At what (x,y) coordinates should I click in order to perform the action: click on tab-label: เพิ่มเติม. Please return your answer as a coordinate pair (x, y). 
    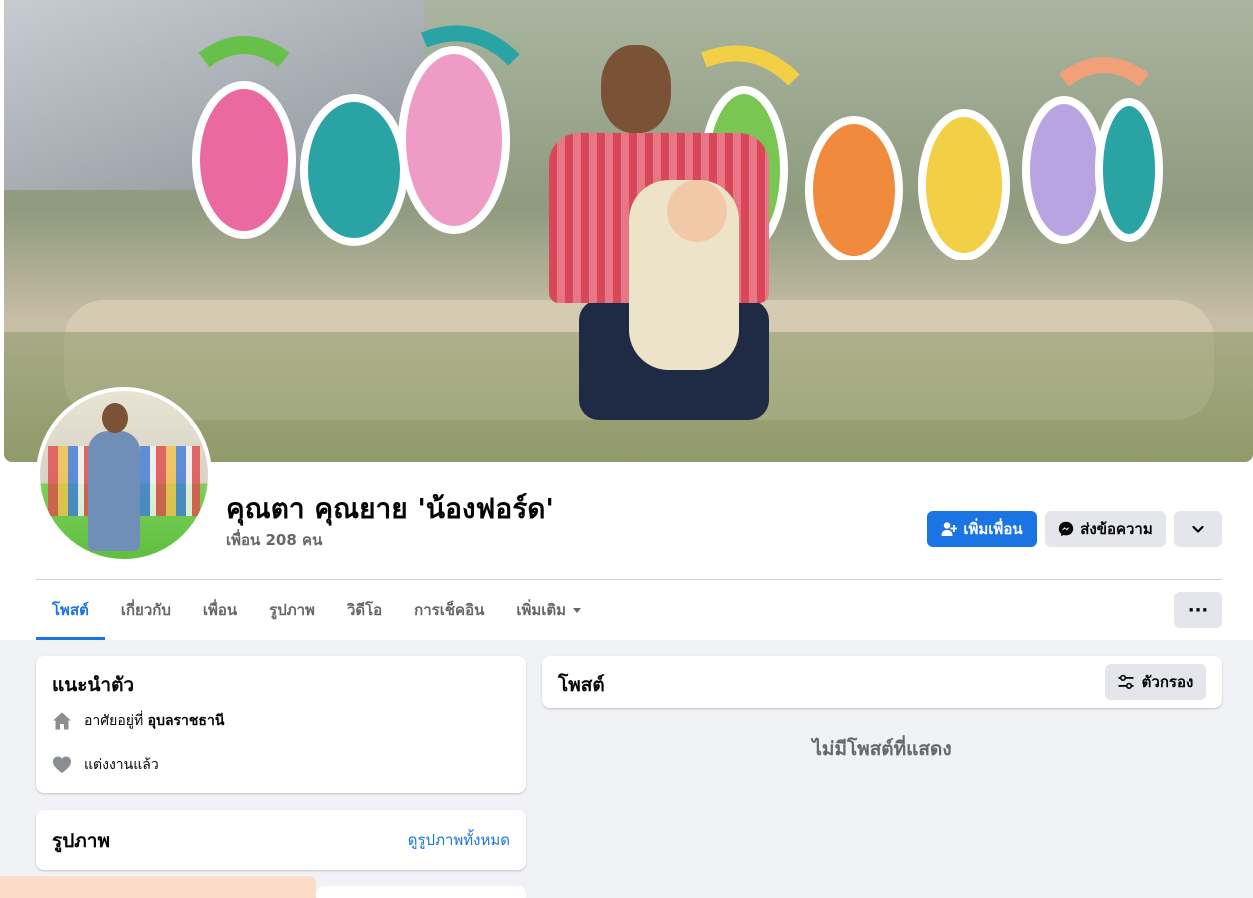
    Looking at the image, I should click on (541, 610).